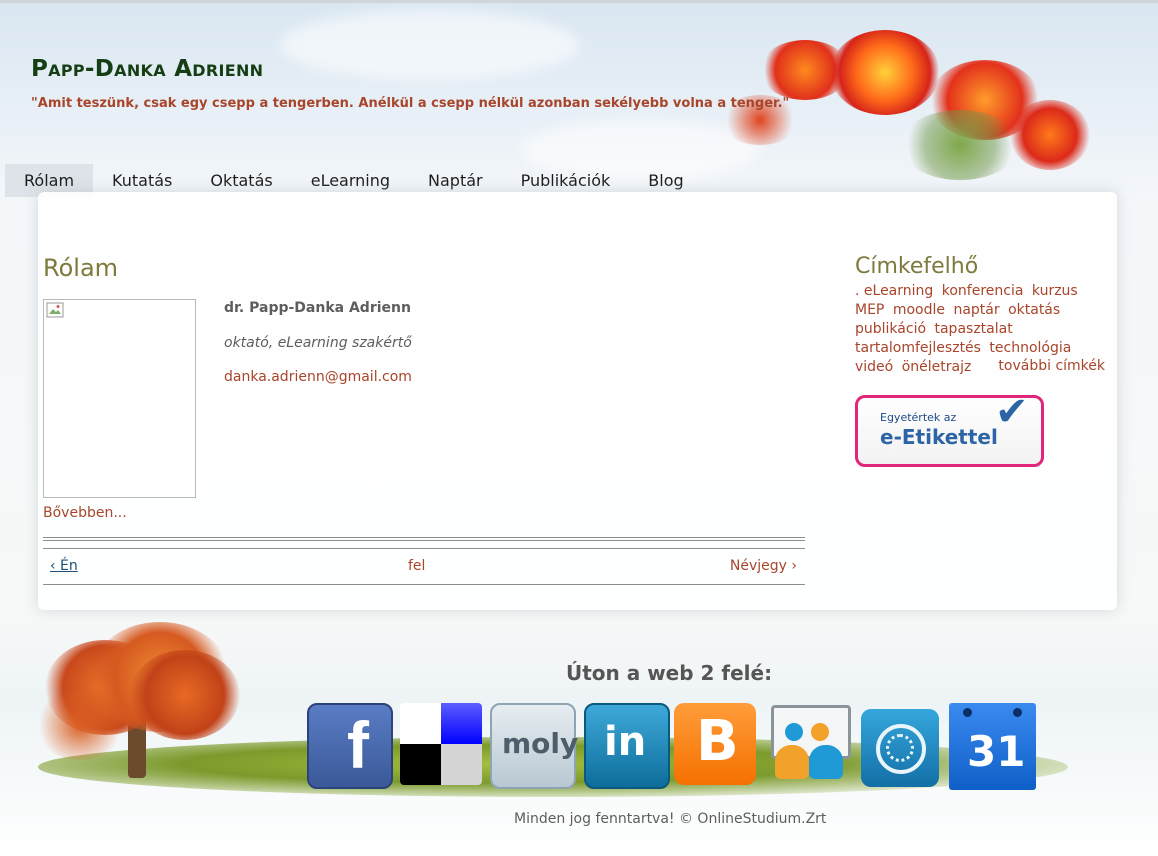 The height and width of the screenshot is (856, 1158). I want to click on broken-image-icon, so click(55, 310).